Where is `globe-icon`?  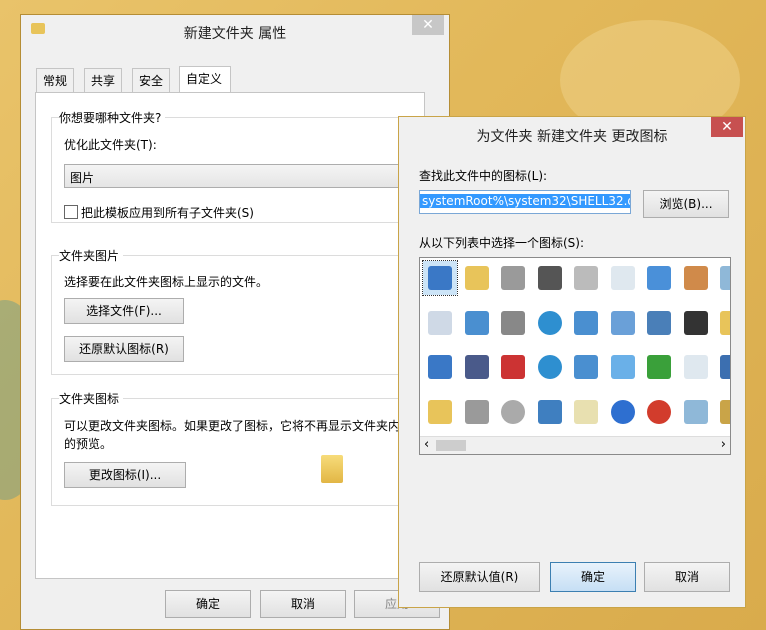
globe-icon is located at coordinates (549, 322).